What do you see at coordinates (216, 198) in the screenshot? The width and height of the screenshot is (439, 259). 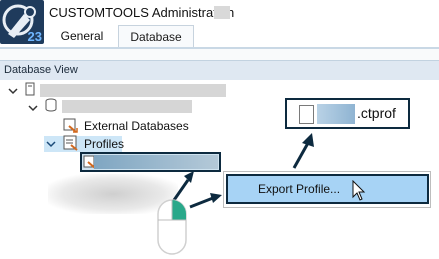 I see `arrow-head-menu` at bounding box center [216, 198].